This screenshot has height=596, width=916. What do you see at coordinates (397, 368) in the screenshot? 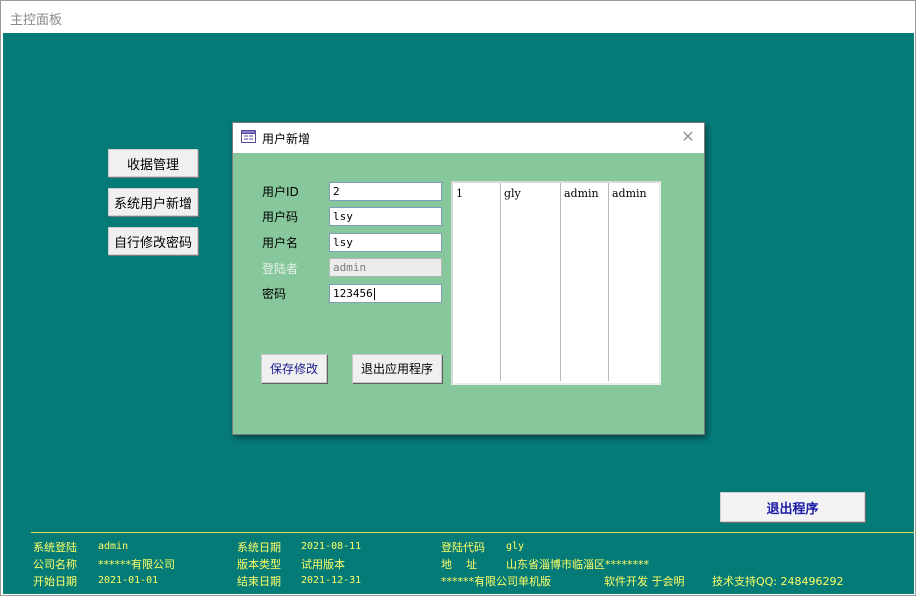
I see `quit-application-button: 退出应用程序` at bounding box center [397, 368].